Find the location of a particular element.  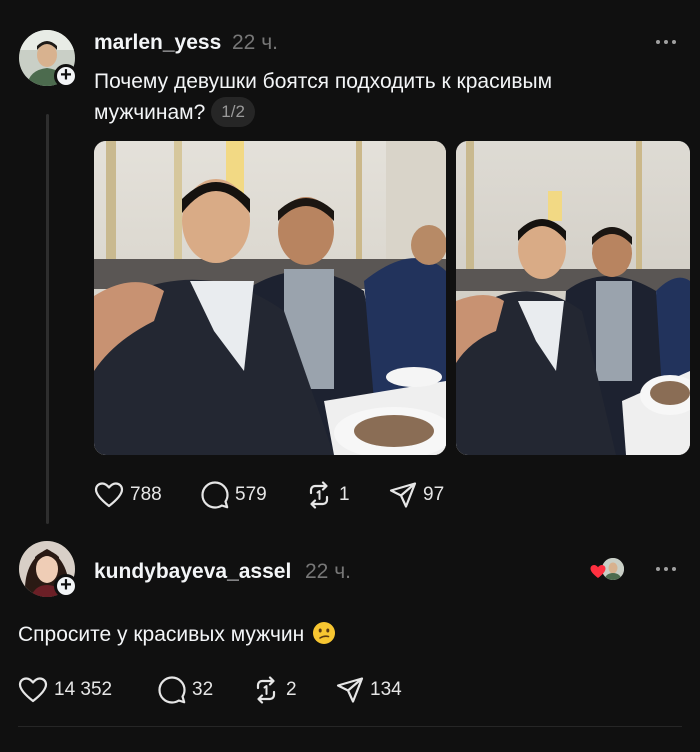

reply-comment-button: 32 is located at coordinates (185, 690).